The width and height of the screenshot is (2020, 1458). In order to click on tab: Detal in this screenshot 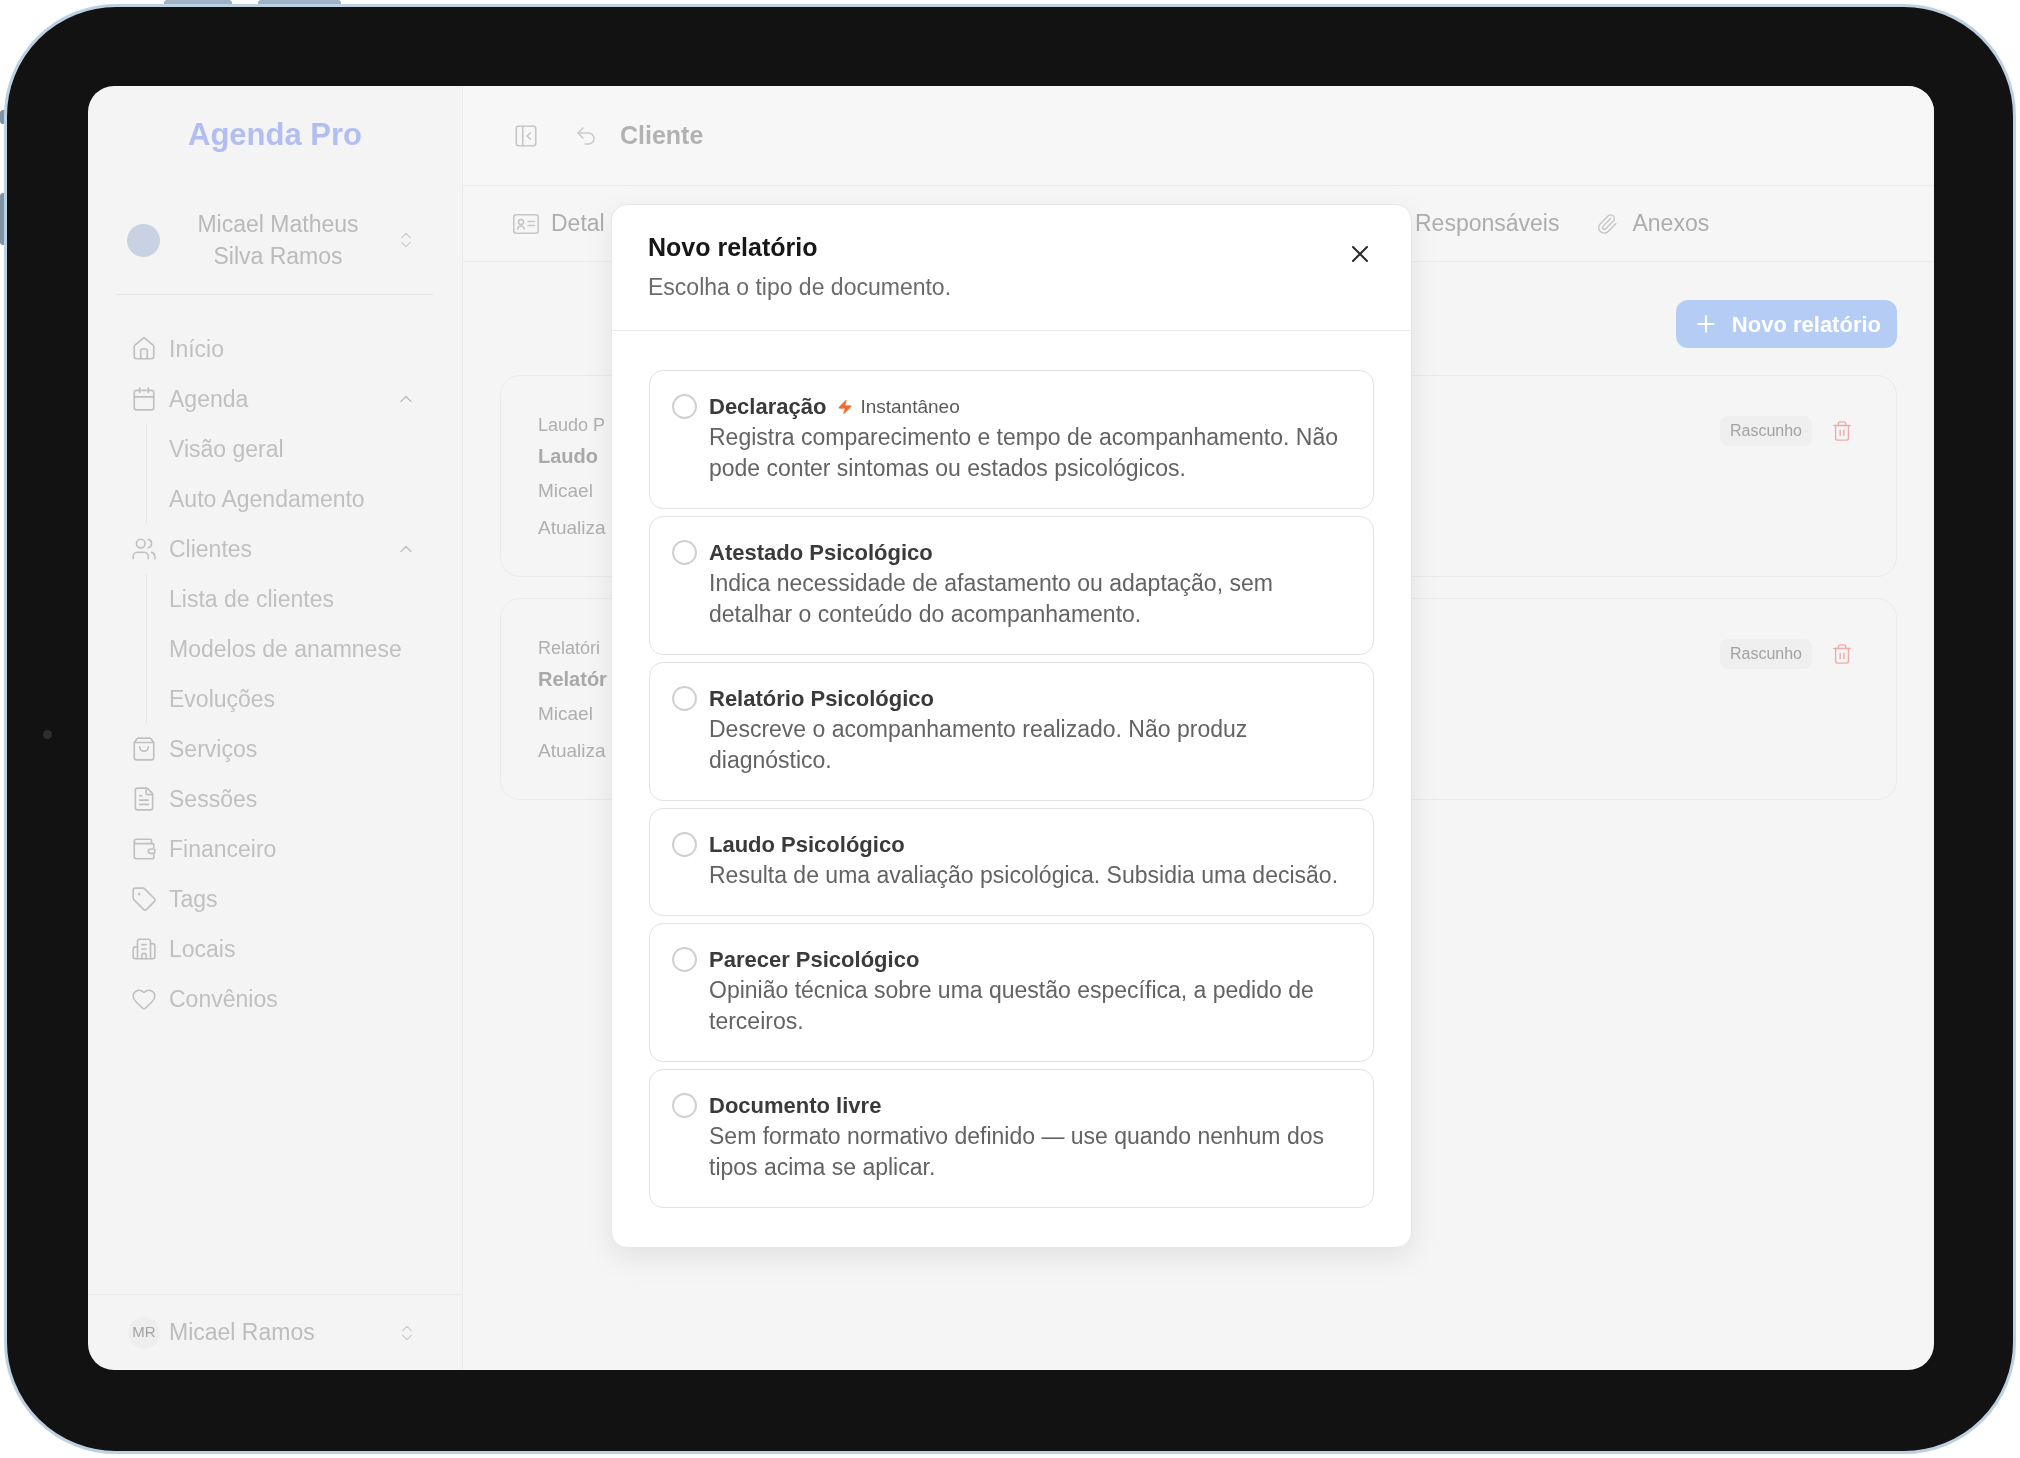, I will do `click(559, 223)`.